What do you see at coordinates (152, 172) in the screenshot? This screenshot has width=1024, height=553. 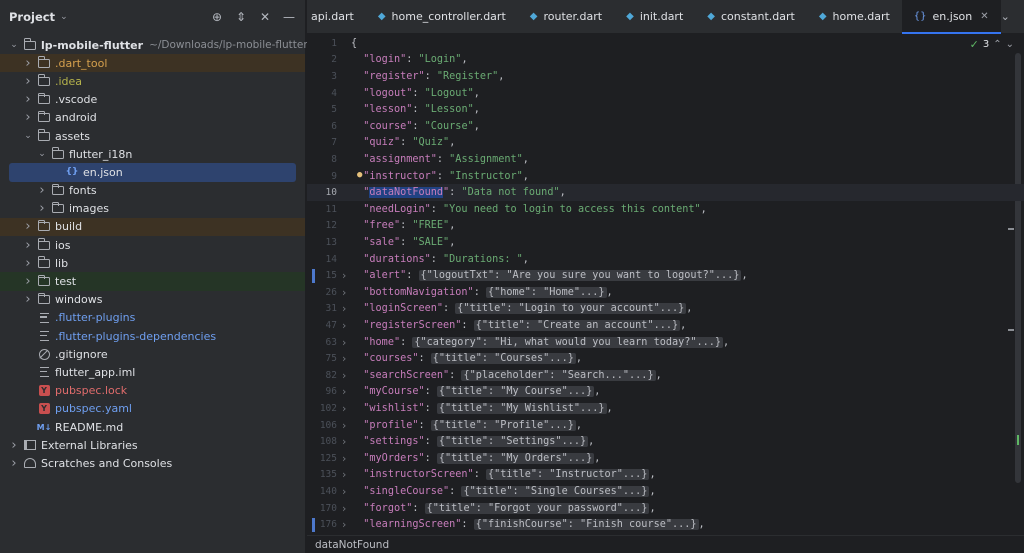 I see `tree-item: ›{}en.json` at bounding box center [152, 172].